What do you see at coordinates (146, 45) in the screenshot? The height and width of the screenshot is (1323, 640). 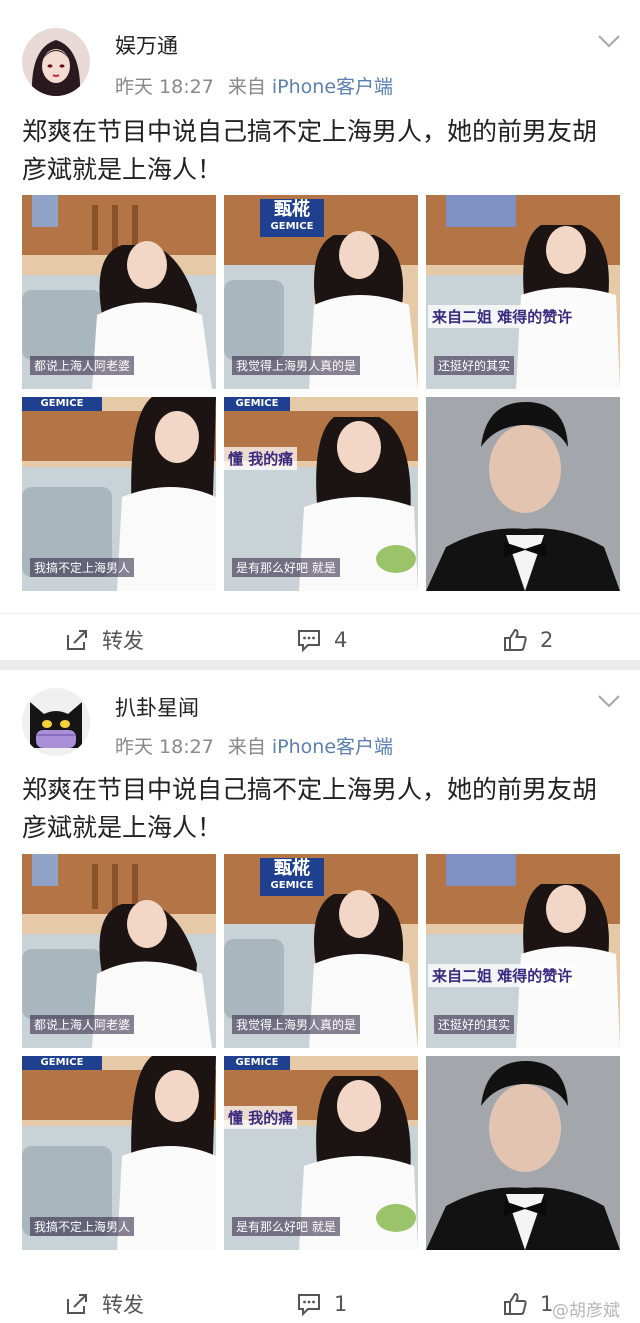 I see `username: 娱万通` at bounding box center [146, 45].